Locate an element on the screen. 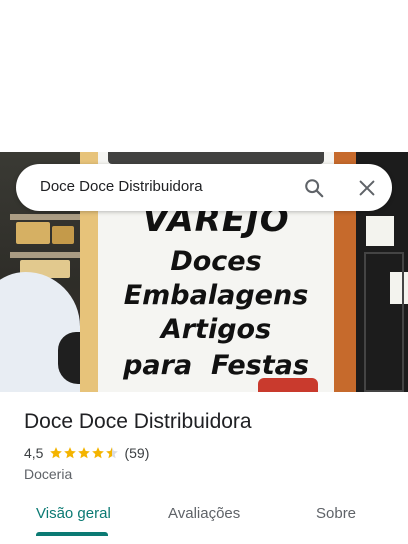 Image resolution: width=408 pixels, height=544 pixels. sign-line: Doces is located at coordinates (216, 261).